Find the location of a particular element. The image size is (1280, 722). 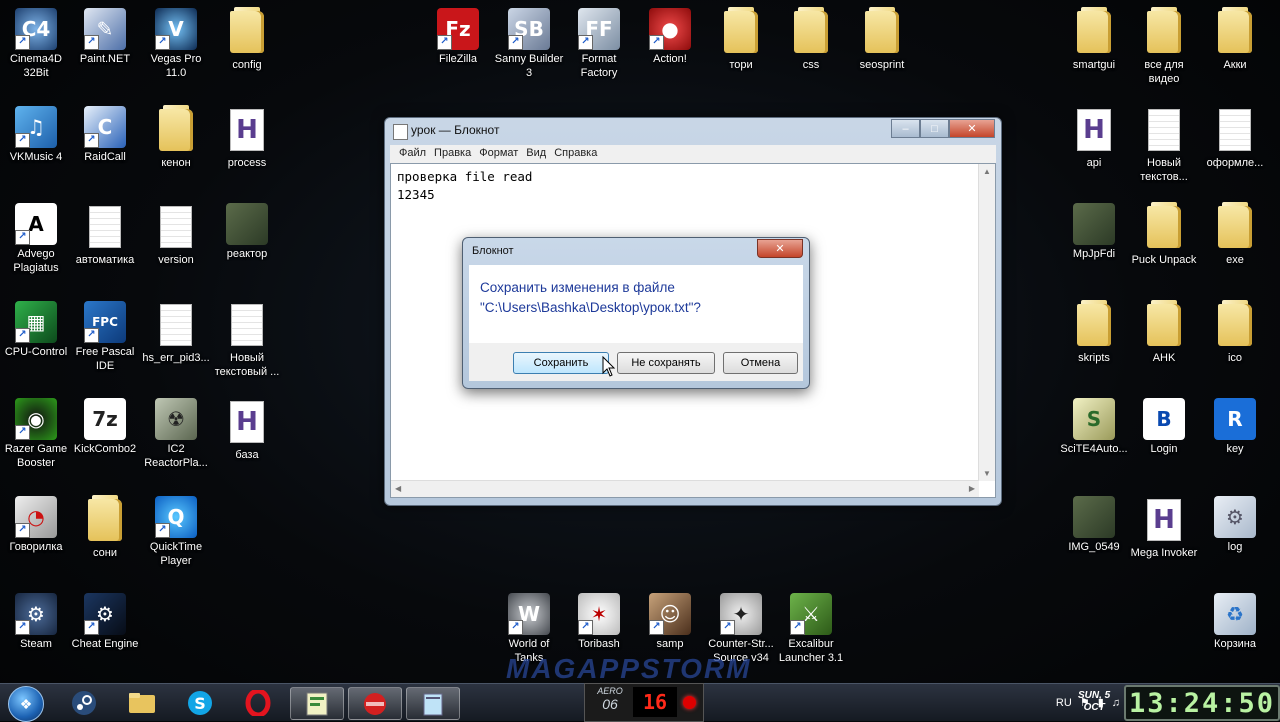

desktop-icon-12: ▦ ↗ CPU-Control is located at coordinates (36, 327).